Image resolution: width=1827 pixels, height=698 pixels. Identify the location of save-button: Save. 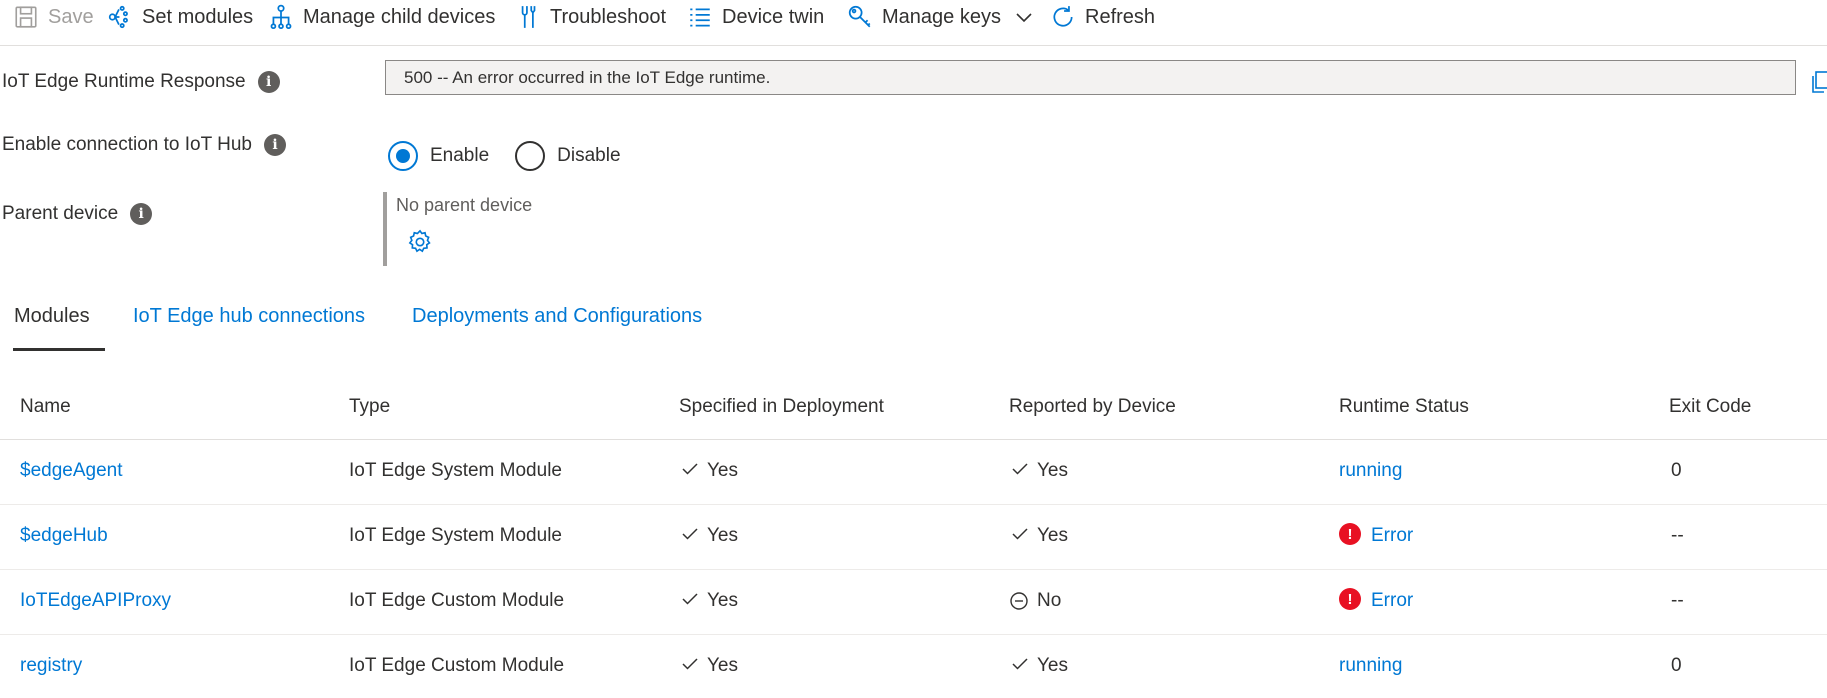
(53, 17).